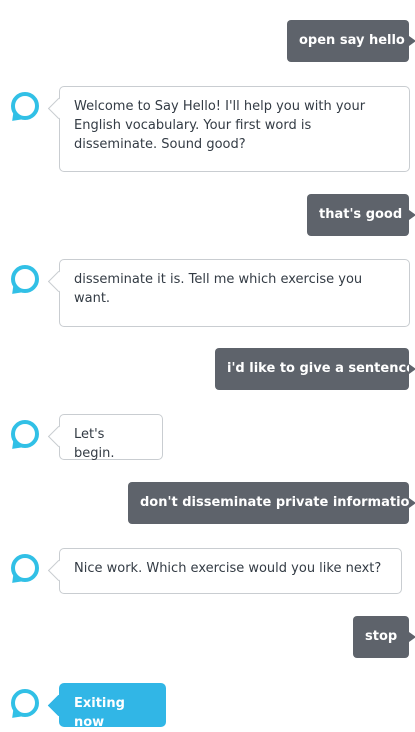  What do you see at coordinates (271, 503) in the screenshot?
I see `user-message-bubble: don't disseminate private information` at bounding box center [271, 503].